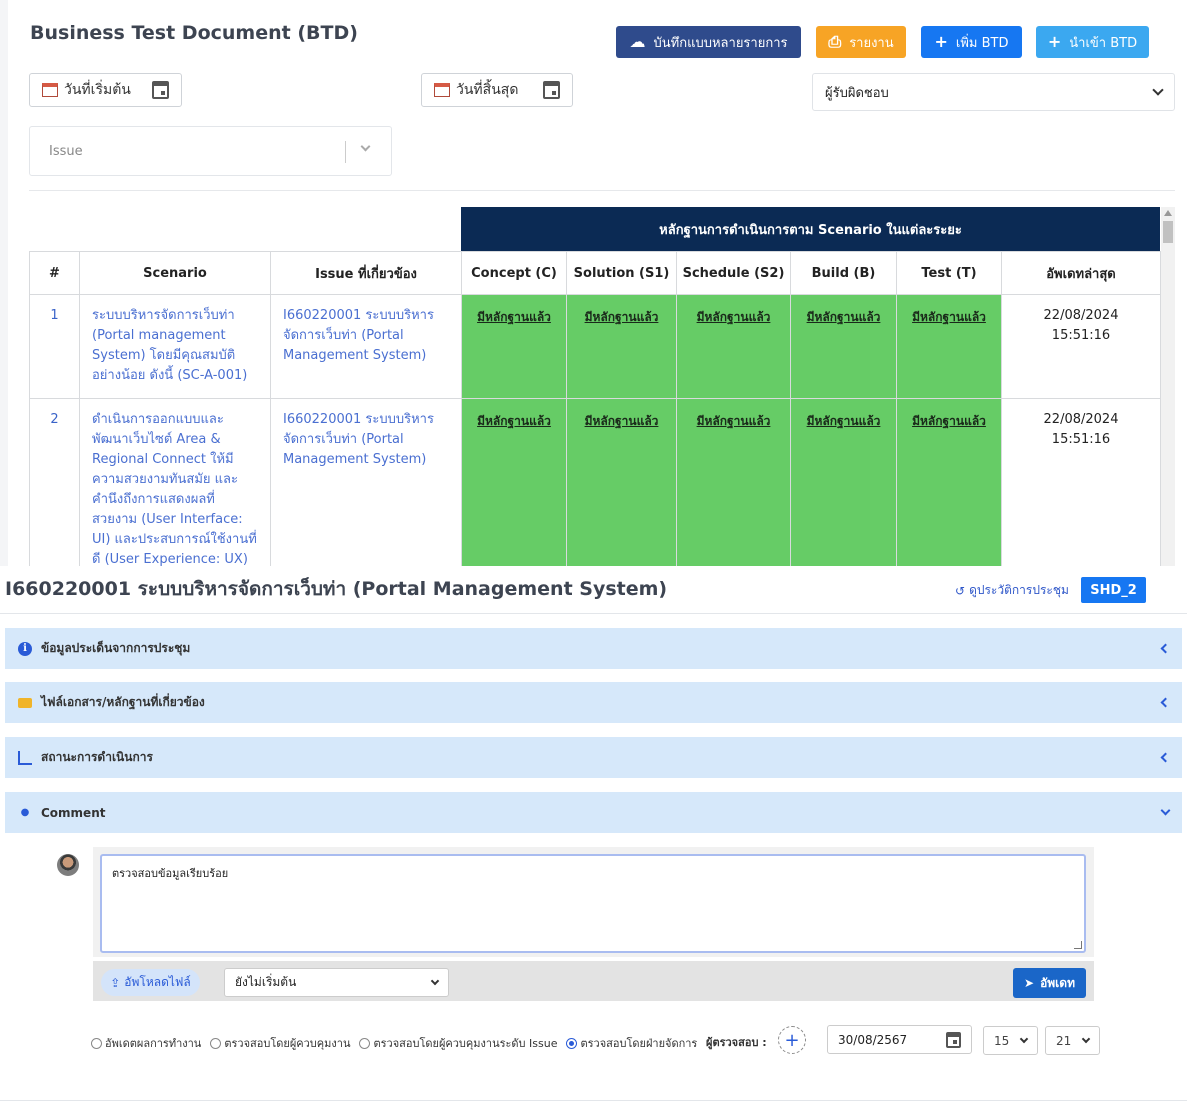 This screenshot has width=1187, height=1107. What do you see at coordinates (1168, 386) in the screenshot?
I see `table-scrollbar` at bounding box center [1168, 386].